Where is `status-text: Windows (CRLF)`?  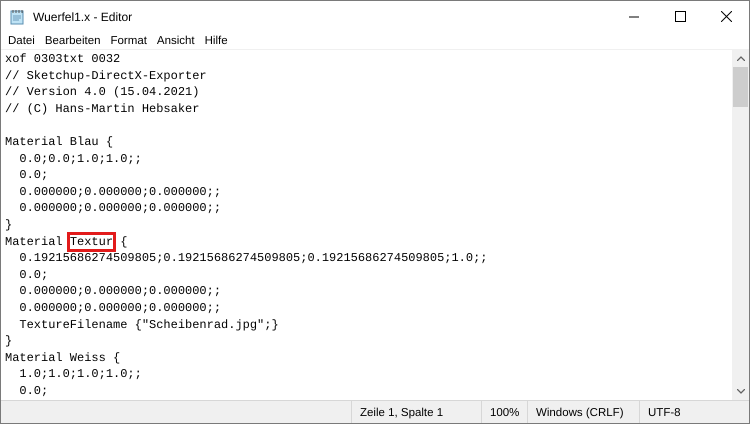
status-text: Windows (CRLF) is located at coordinates (580, 413).